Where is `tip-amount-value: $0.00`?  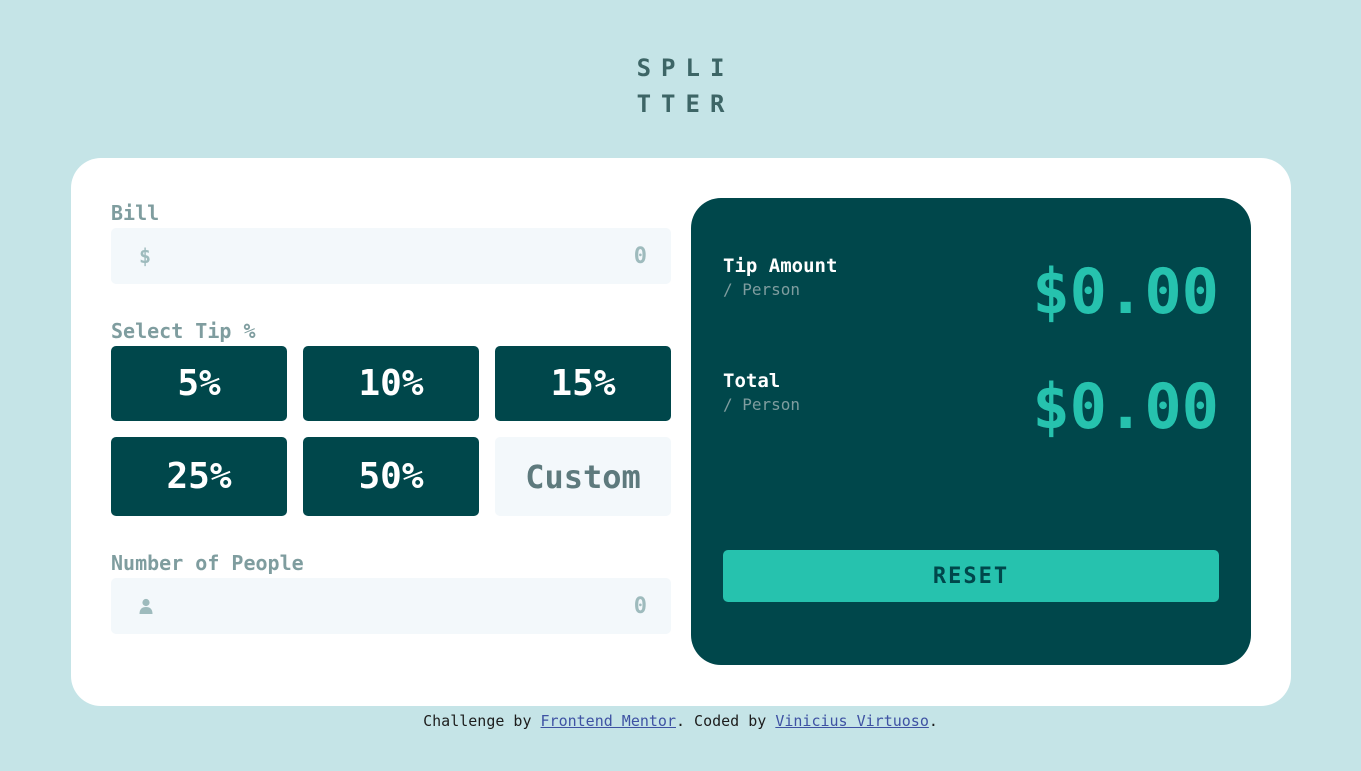
tip-amount-value: $0.00 is located at coordinates (1125, 291).